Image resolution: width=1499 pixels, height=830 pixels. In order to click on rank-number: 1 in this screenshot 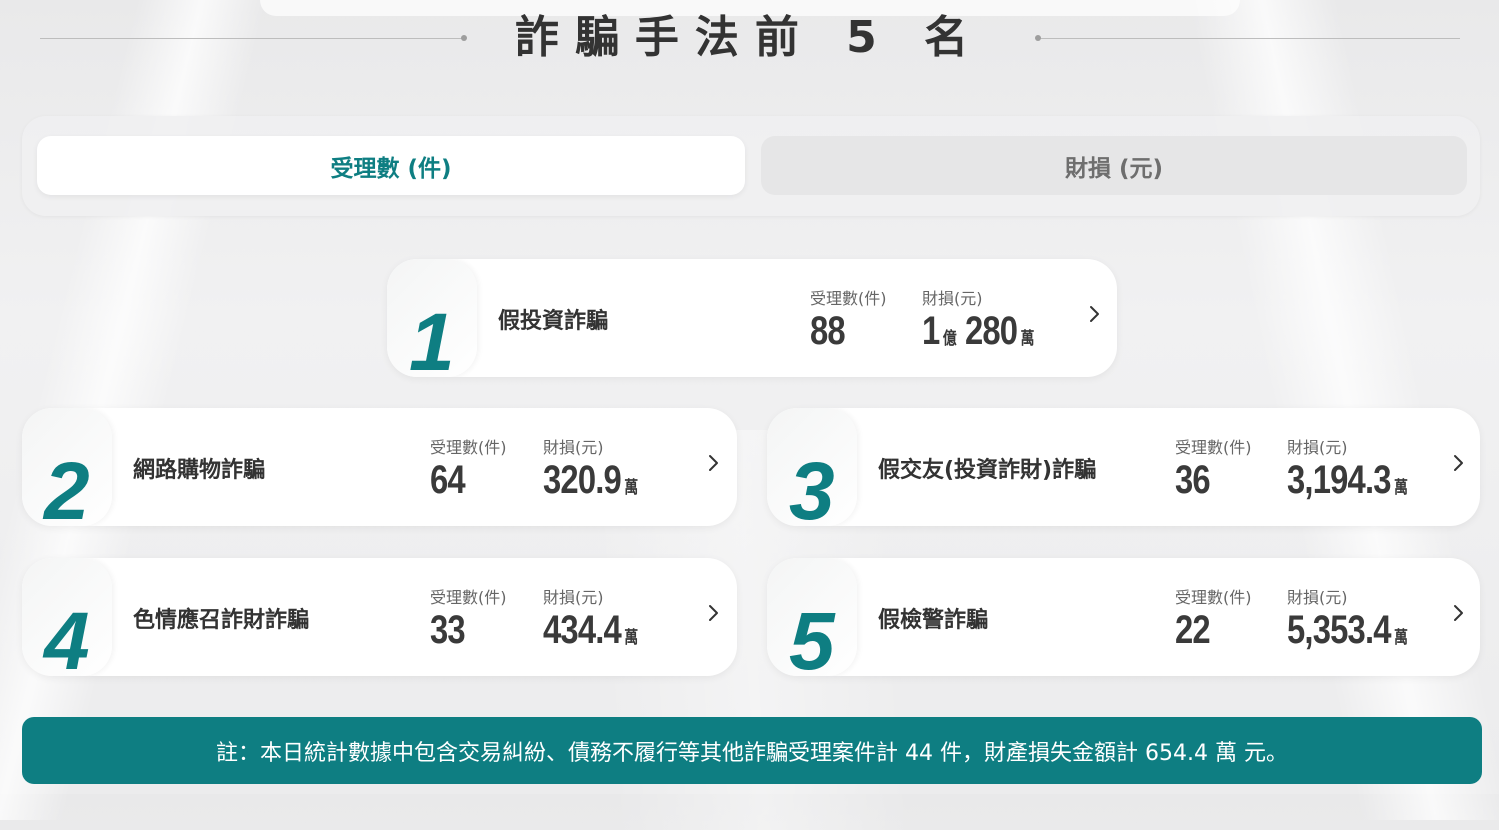, I will do `click(432, 337)`.